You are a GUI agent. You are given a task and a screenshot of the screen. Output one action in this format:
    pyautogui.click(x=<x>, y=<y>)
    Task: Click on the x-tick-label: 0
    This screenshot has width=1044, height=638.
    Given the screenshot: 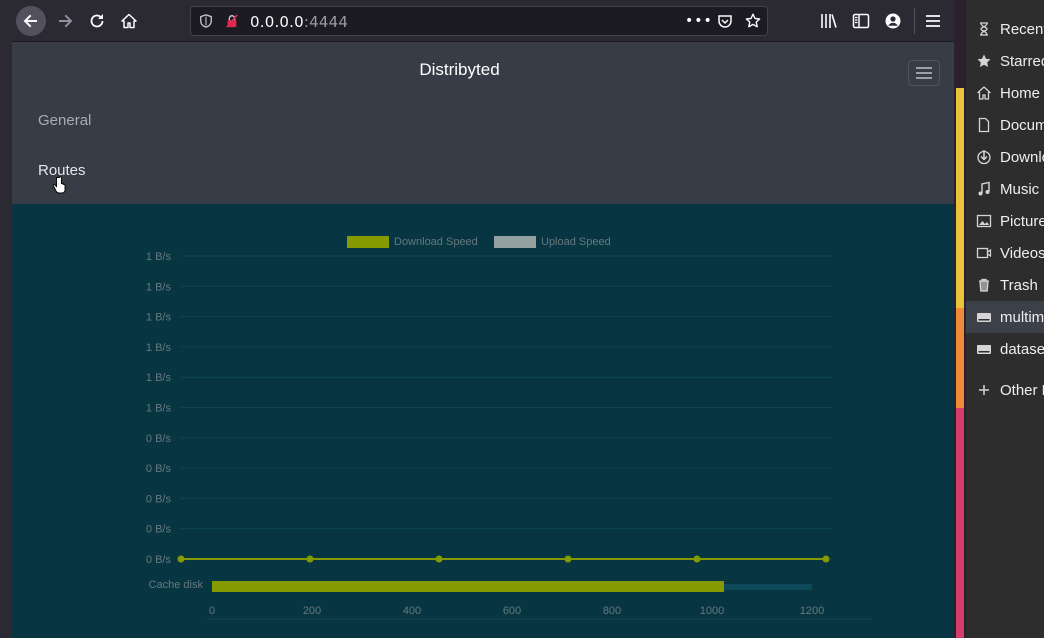 What is the action you would take?
    pyautogui.click(x=212, y=611)
    